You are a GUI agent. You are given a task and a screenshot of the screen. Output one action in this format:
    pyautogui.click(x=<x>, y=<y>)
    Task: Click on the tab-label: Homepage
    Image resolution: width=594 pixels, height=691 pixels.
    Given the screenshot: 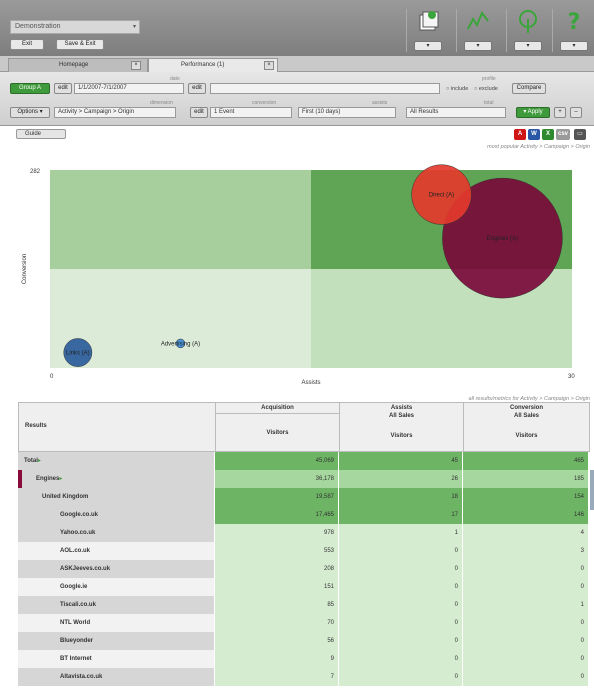 What is the action you would take?
    pyautogui.click(x=74, y=65)
    